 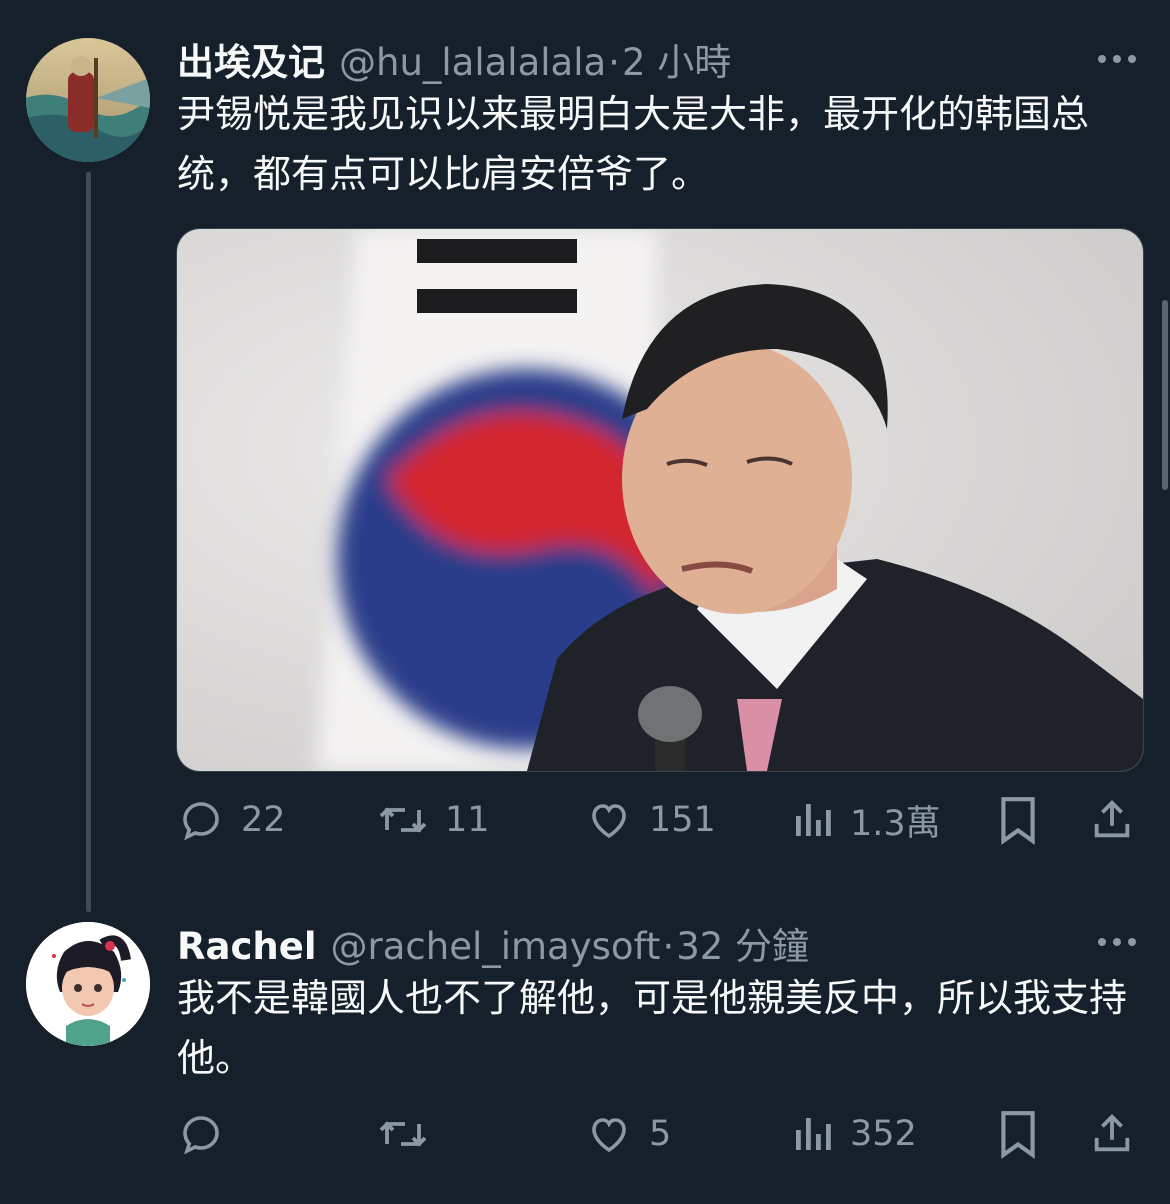 What do you see at coordinates (247, 946) in the screenshot?
I see `display-name: Rachel` at bounding box center [247, 946].